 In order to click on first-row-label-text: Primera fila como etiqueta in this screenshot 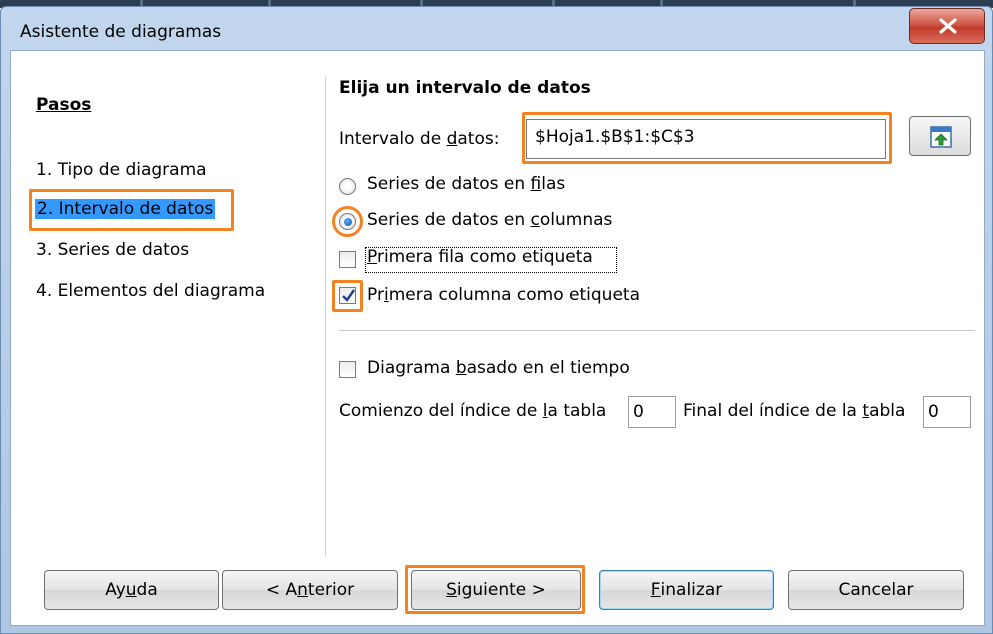, I will do `click(480, 257)`.